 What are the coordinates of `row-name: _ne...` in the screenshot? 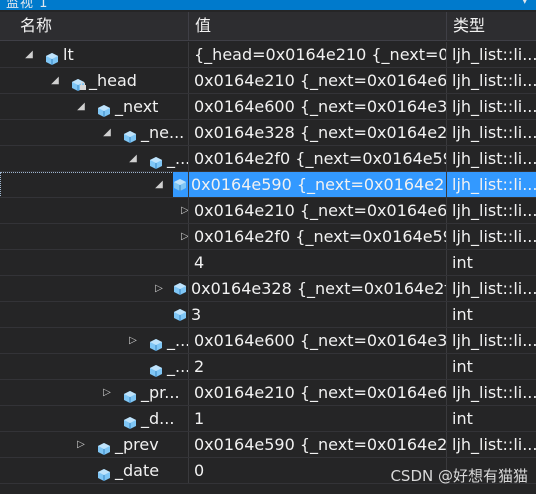 It's located at (163, 132).